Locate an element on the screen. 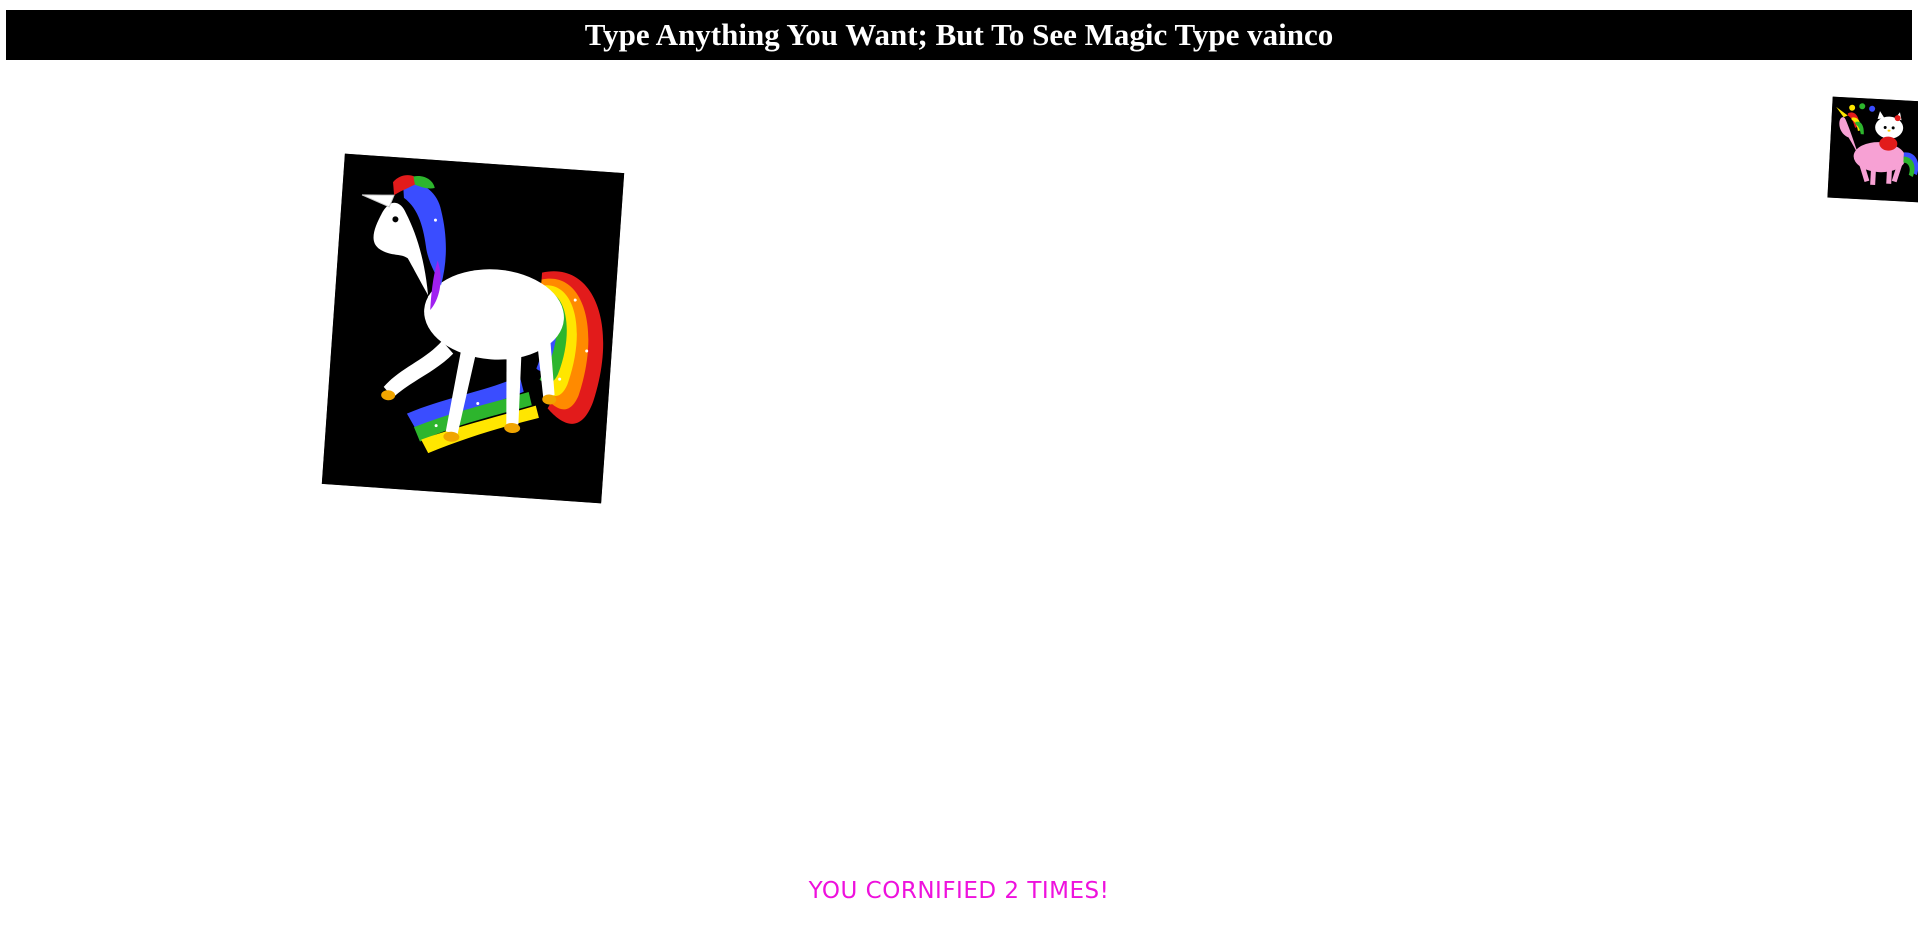 The height and width of the screenshot is (925, 1918). top-strip is located at coordinates (959, 4).